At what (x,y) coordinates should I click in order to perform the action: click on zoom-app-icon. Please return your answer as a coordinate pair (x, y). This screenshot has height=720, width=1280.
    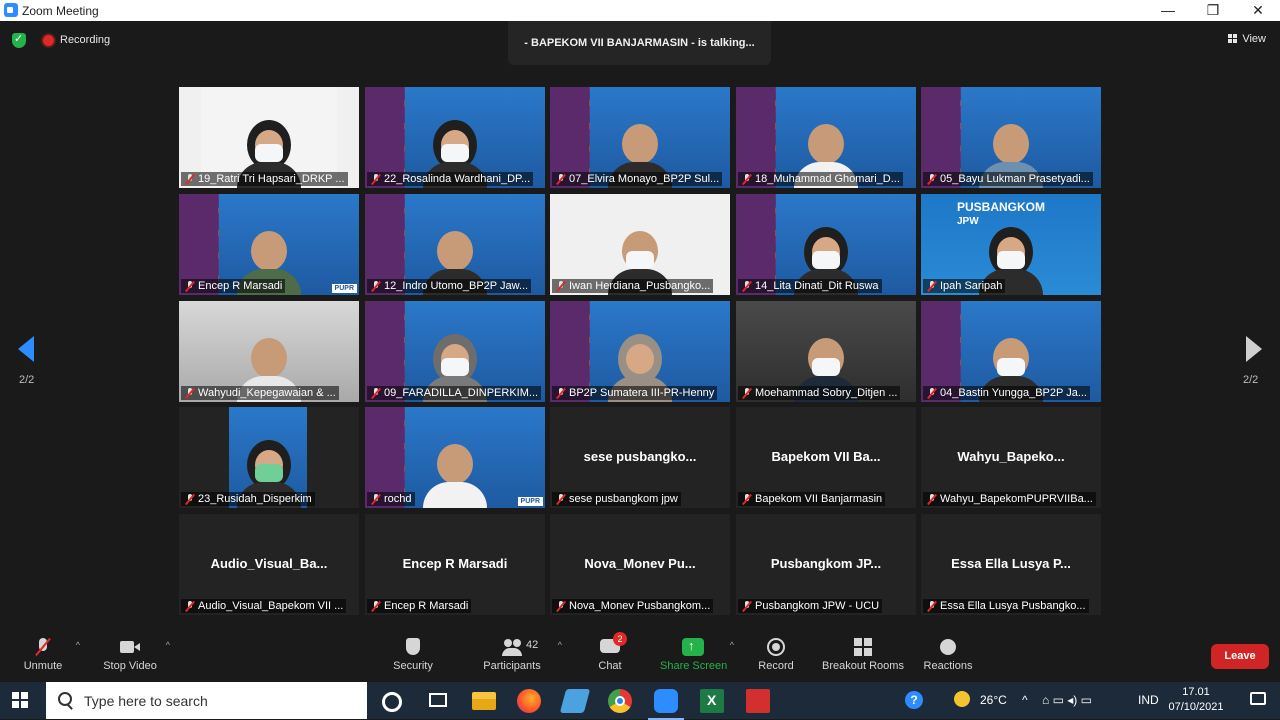
    Looking at the image, I should click on (11, 10).